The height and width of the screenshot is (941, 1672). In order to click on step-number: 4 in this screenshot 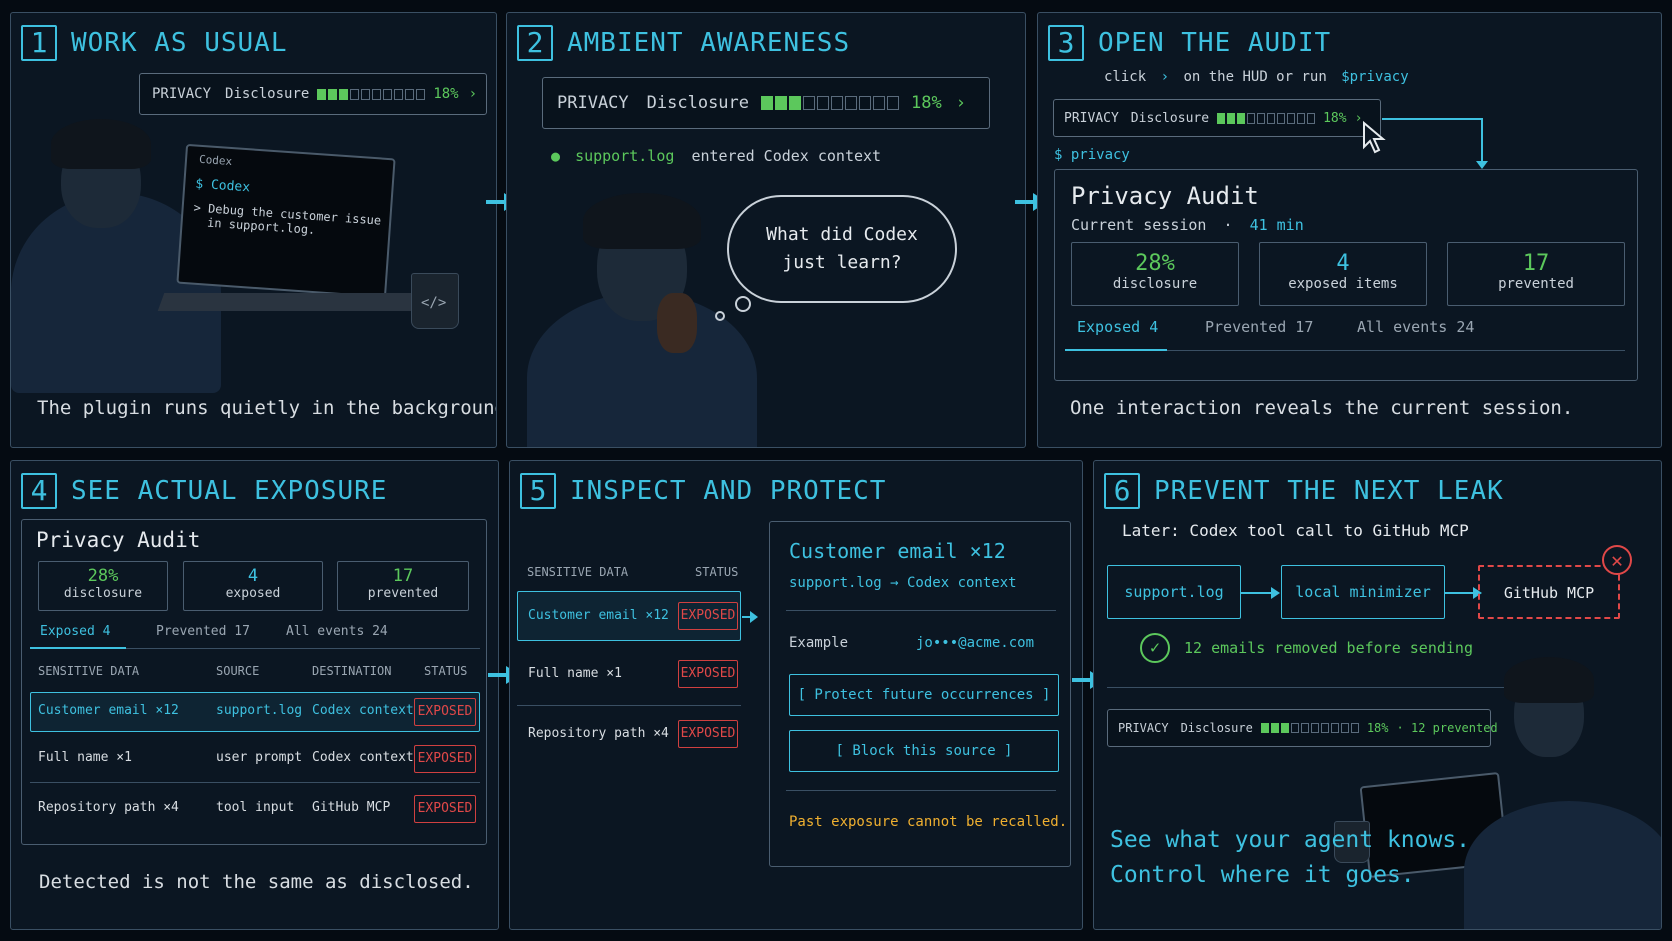, I will do `click(39, 491)`.